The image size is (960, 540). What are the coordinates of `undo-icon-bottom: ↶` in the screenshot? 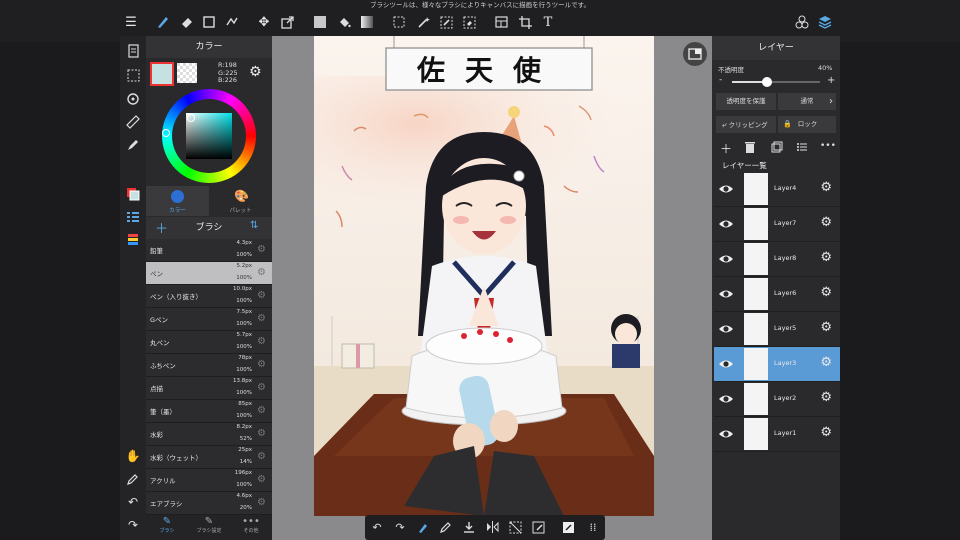 It's located at (377, 527).